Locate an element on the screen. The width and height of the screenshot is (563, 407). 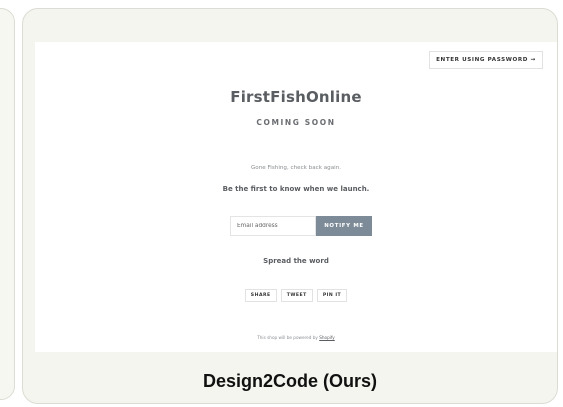
enter-password-button: ENTER USING PASSWORD → is located at coordinates (486, 60).